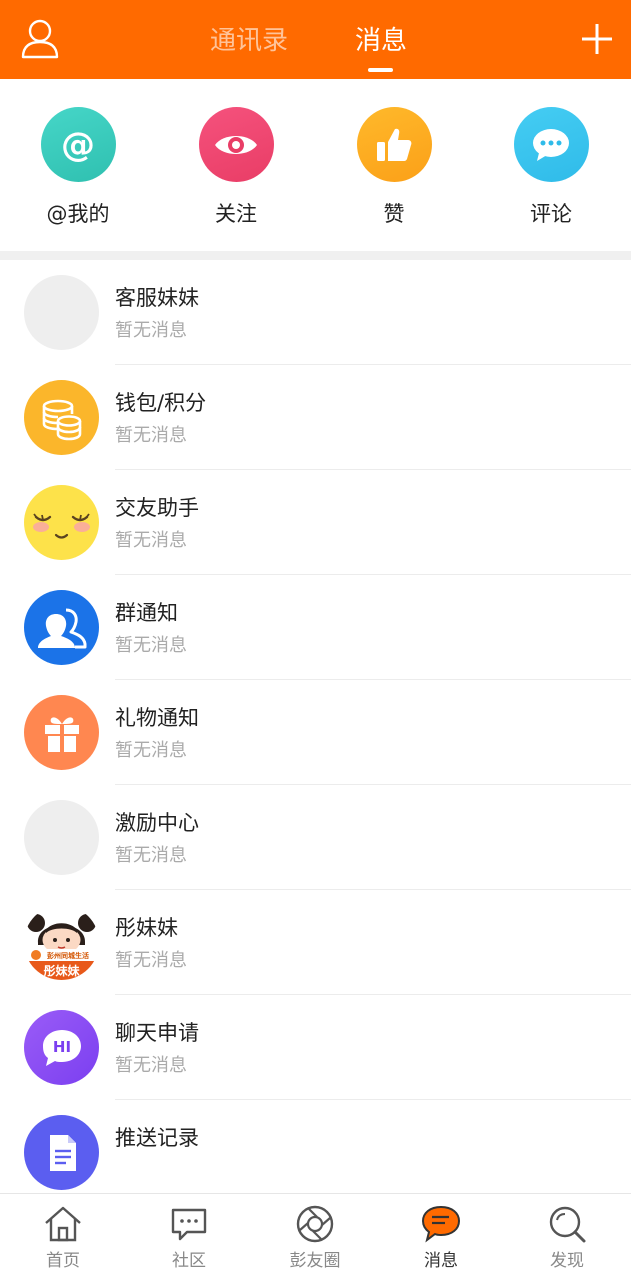 The image size is (631, 1280). I want to click on quick-action-label: 评论, so click(551, 214).